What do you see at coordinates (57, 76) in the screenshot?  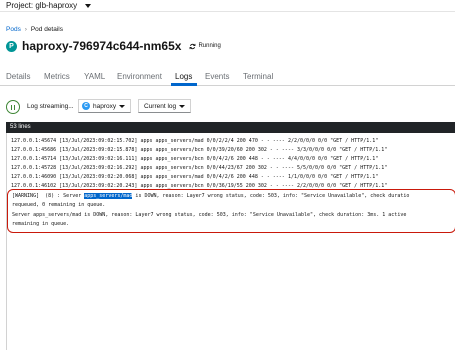 I see `tab-metrics: Metrics` at bounding box center [57, 76].